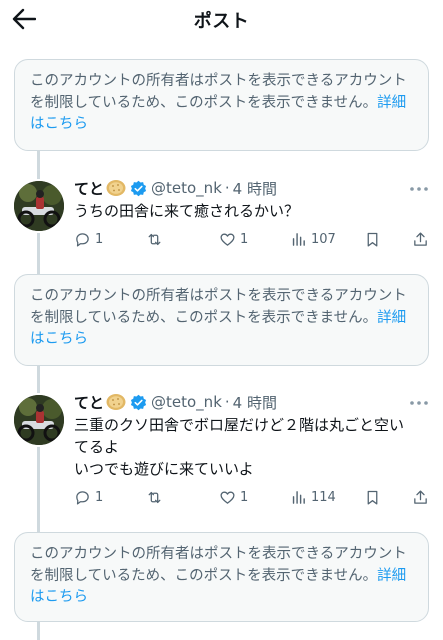 This screenshot has height=640, width=443. What do you see at coordinates (323, 497) in the screenshot?
I see `view-count: 114` at bounding box center [323, 497].